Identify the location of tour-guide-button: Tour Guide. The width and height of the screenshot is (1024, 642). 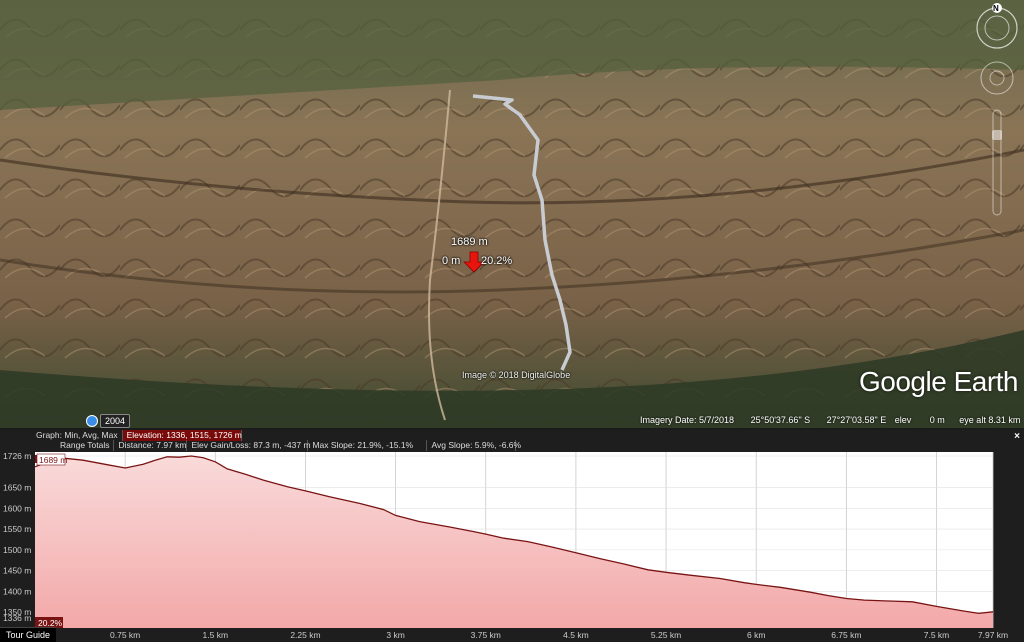
(28, 634).